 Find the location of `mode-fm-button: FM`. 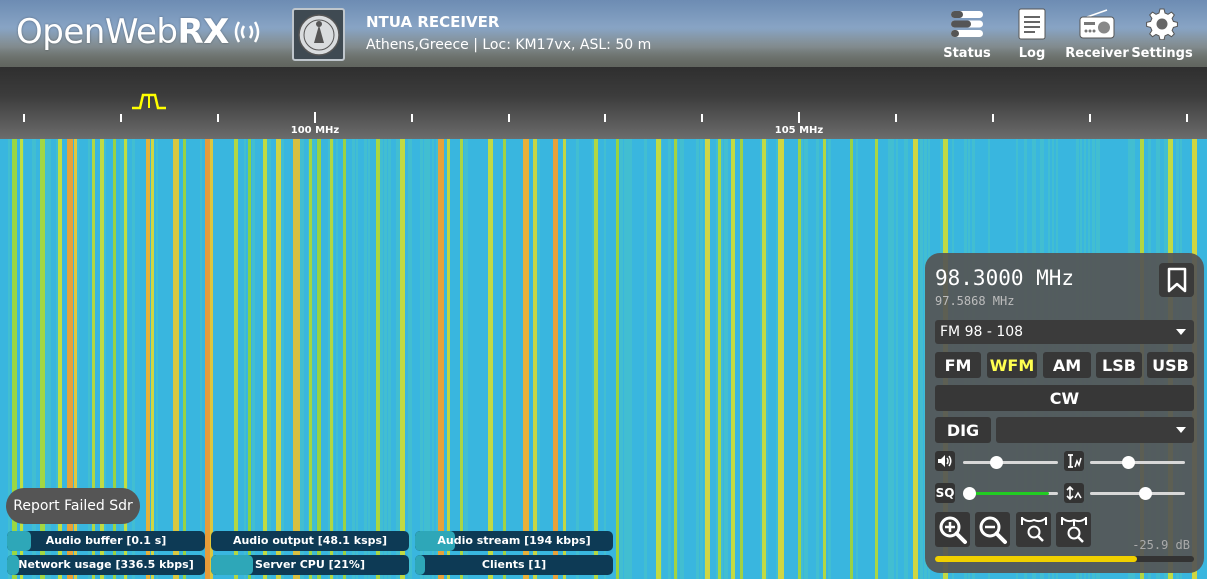

mode-fm-button: FM is located at coordinates (958, 365).